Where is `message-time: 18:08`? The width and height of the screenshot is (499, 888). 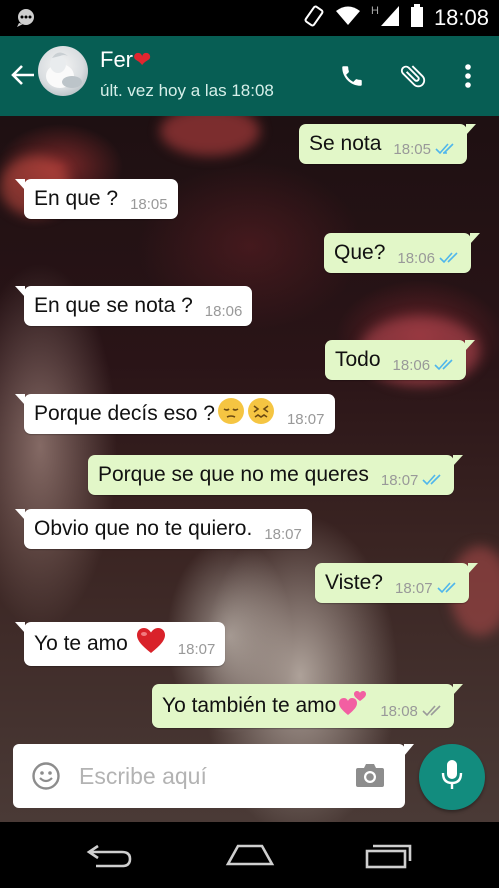 message-time: 18:08 is located at coordinates (399, 711).